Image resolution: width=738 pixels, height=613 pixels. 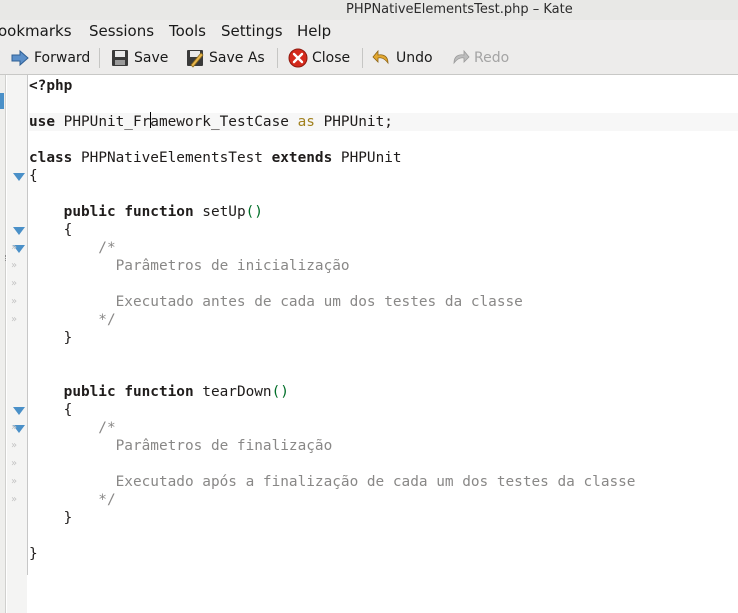 I want to click on window-titlebar: PHPNativeElementsTest.php – Kate, so click(x=369, y=10).